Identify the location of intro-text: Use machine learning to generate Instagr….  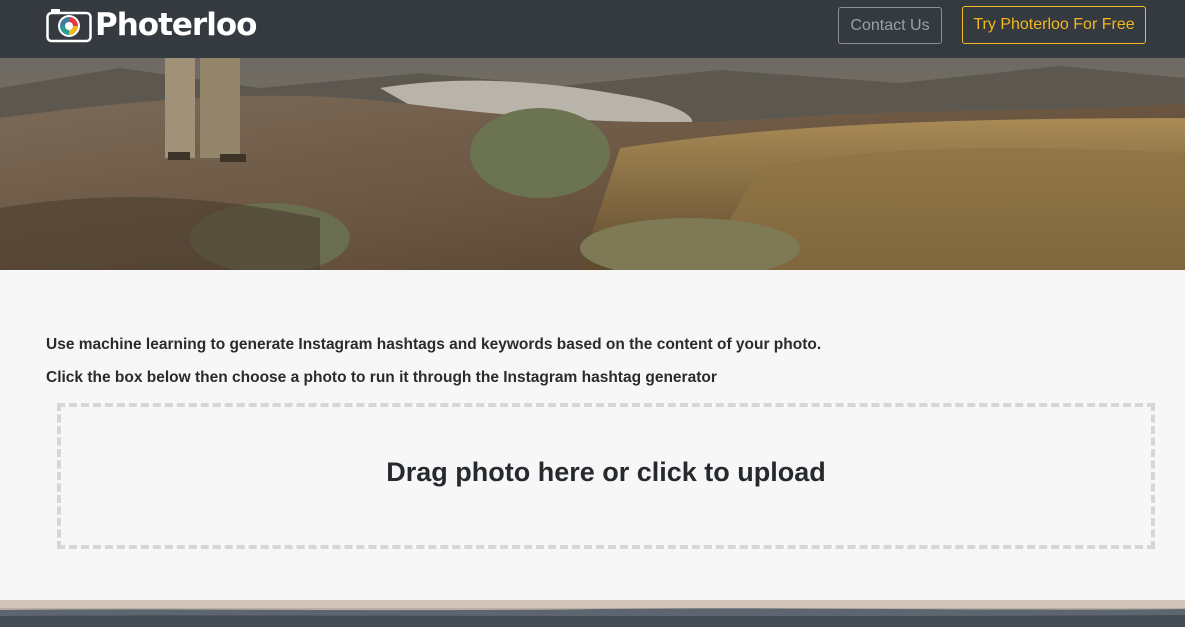
(434, 344).